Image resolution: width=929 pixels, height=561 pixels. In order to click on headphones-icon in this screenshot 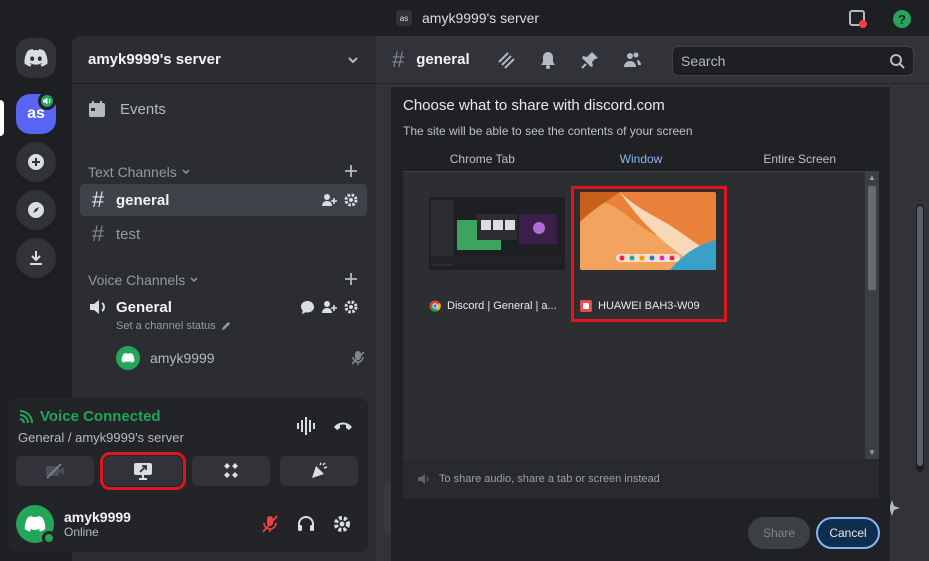, I will do `click(306, 524)`.